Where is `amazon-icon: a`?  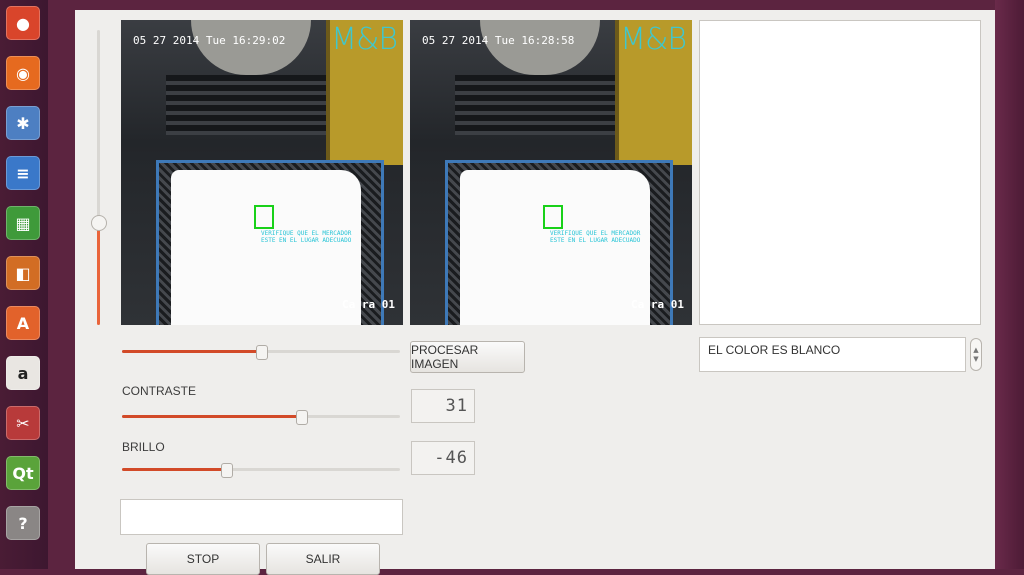
amazon-icon: a is located at coordinates (23, 373).